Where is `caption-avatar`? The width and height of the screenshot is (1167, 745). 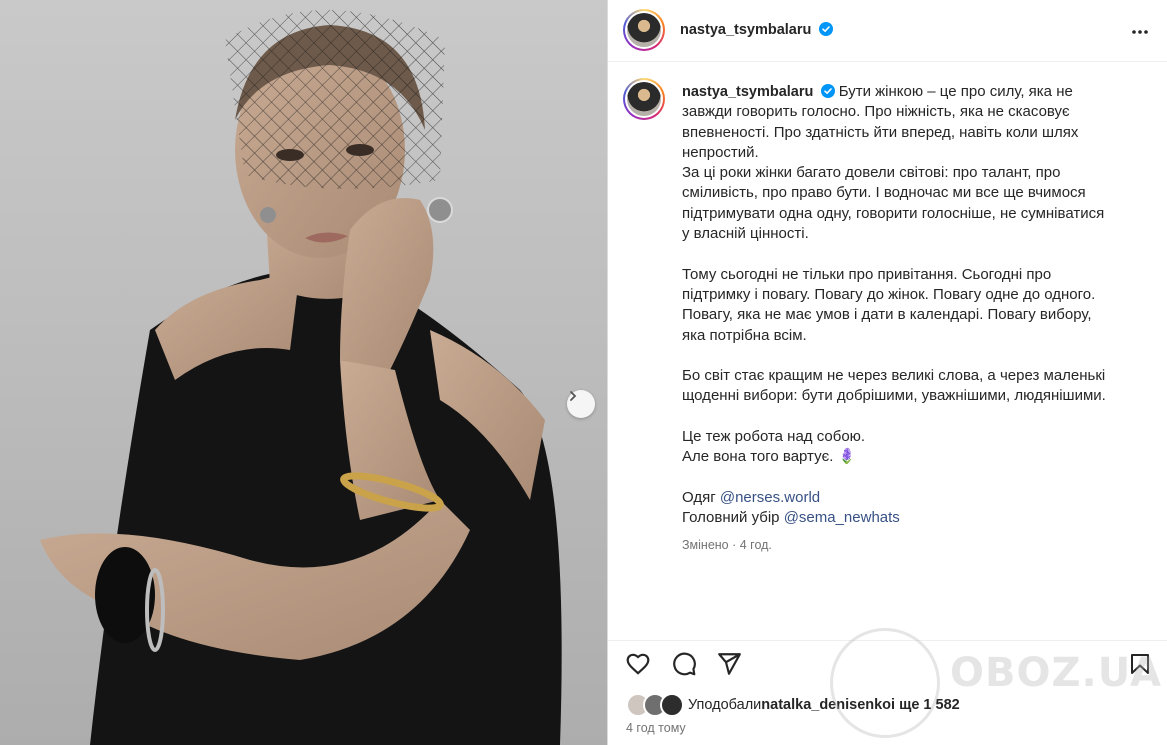
caption-avatar is located at coordinates (644, 99).